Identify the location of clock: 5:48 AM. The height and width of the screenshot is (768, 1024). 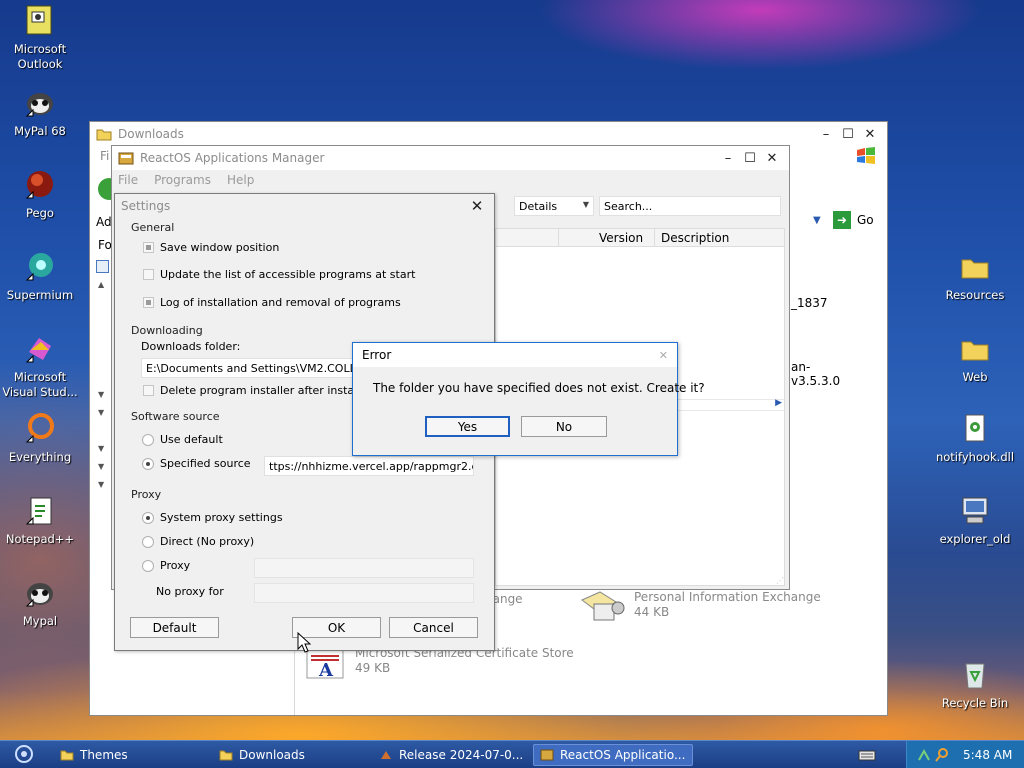
(987, 755).